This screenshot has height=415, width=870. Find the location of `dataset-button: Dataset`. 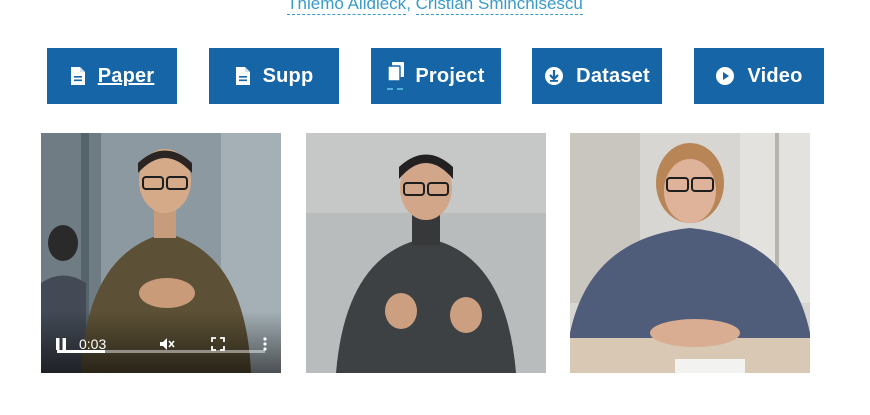

dataset-button: Dataset is located at coordinates (597, 76).